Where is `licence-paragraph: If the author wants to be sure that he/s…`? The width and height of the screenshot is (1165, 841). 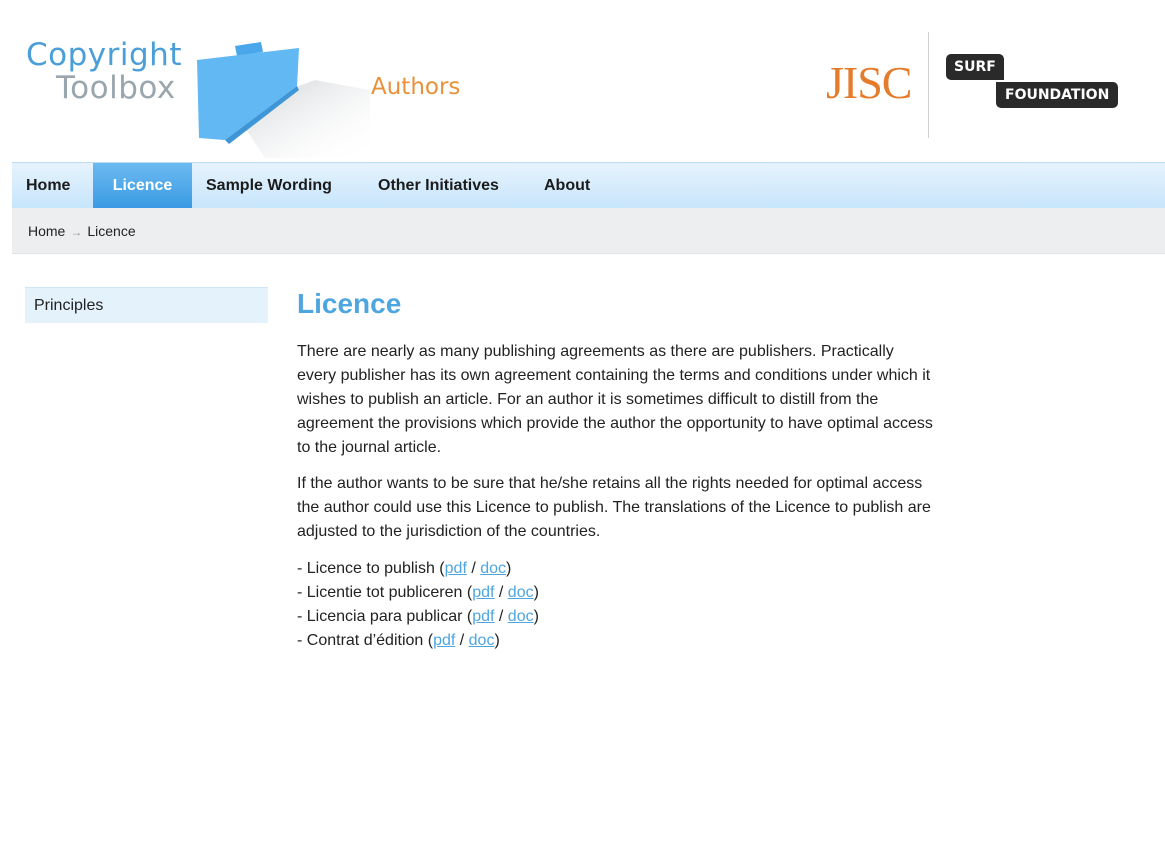
licence-paragraph: If the author wants to be sure that he/s… is located at coordinates (614, 507).